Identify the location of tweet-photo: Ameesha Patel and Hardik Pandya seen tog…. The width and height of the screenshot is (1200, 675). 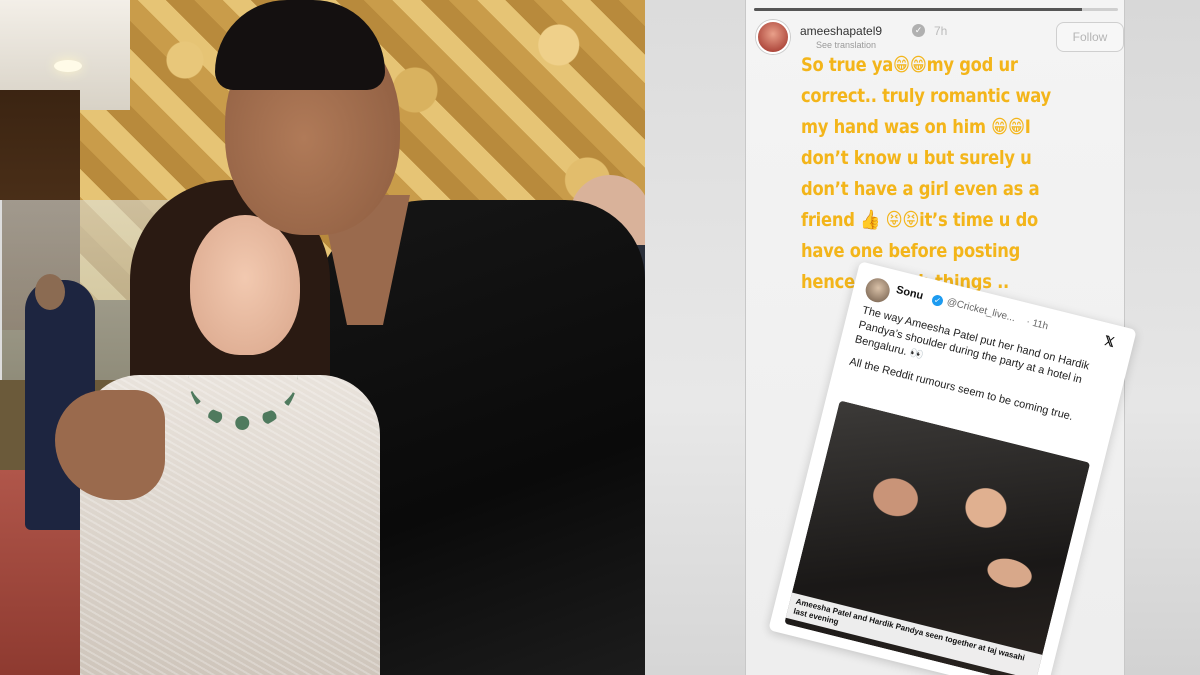
(937, 537).